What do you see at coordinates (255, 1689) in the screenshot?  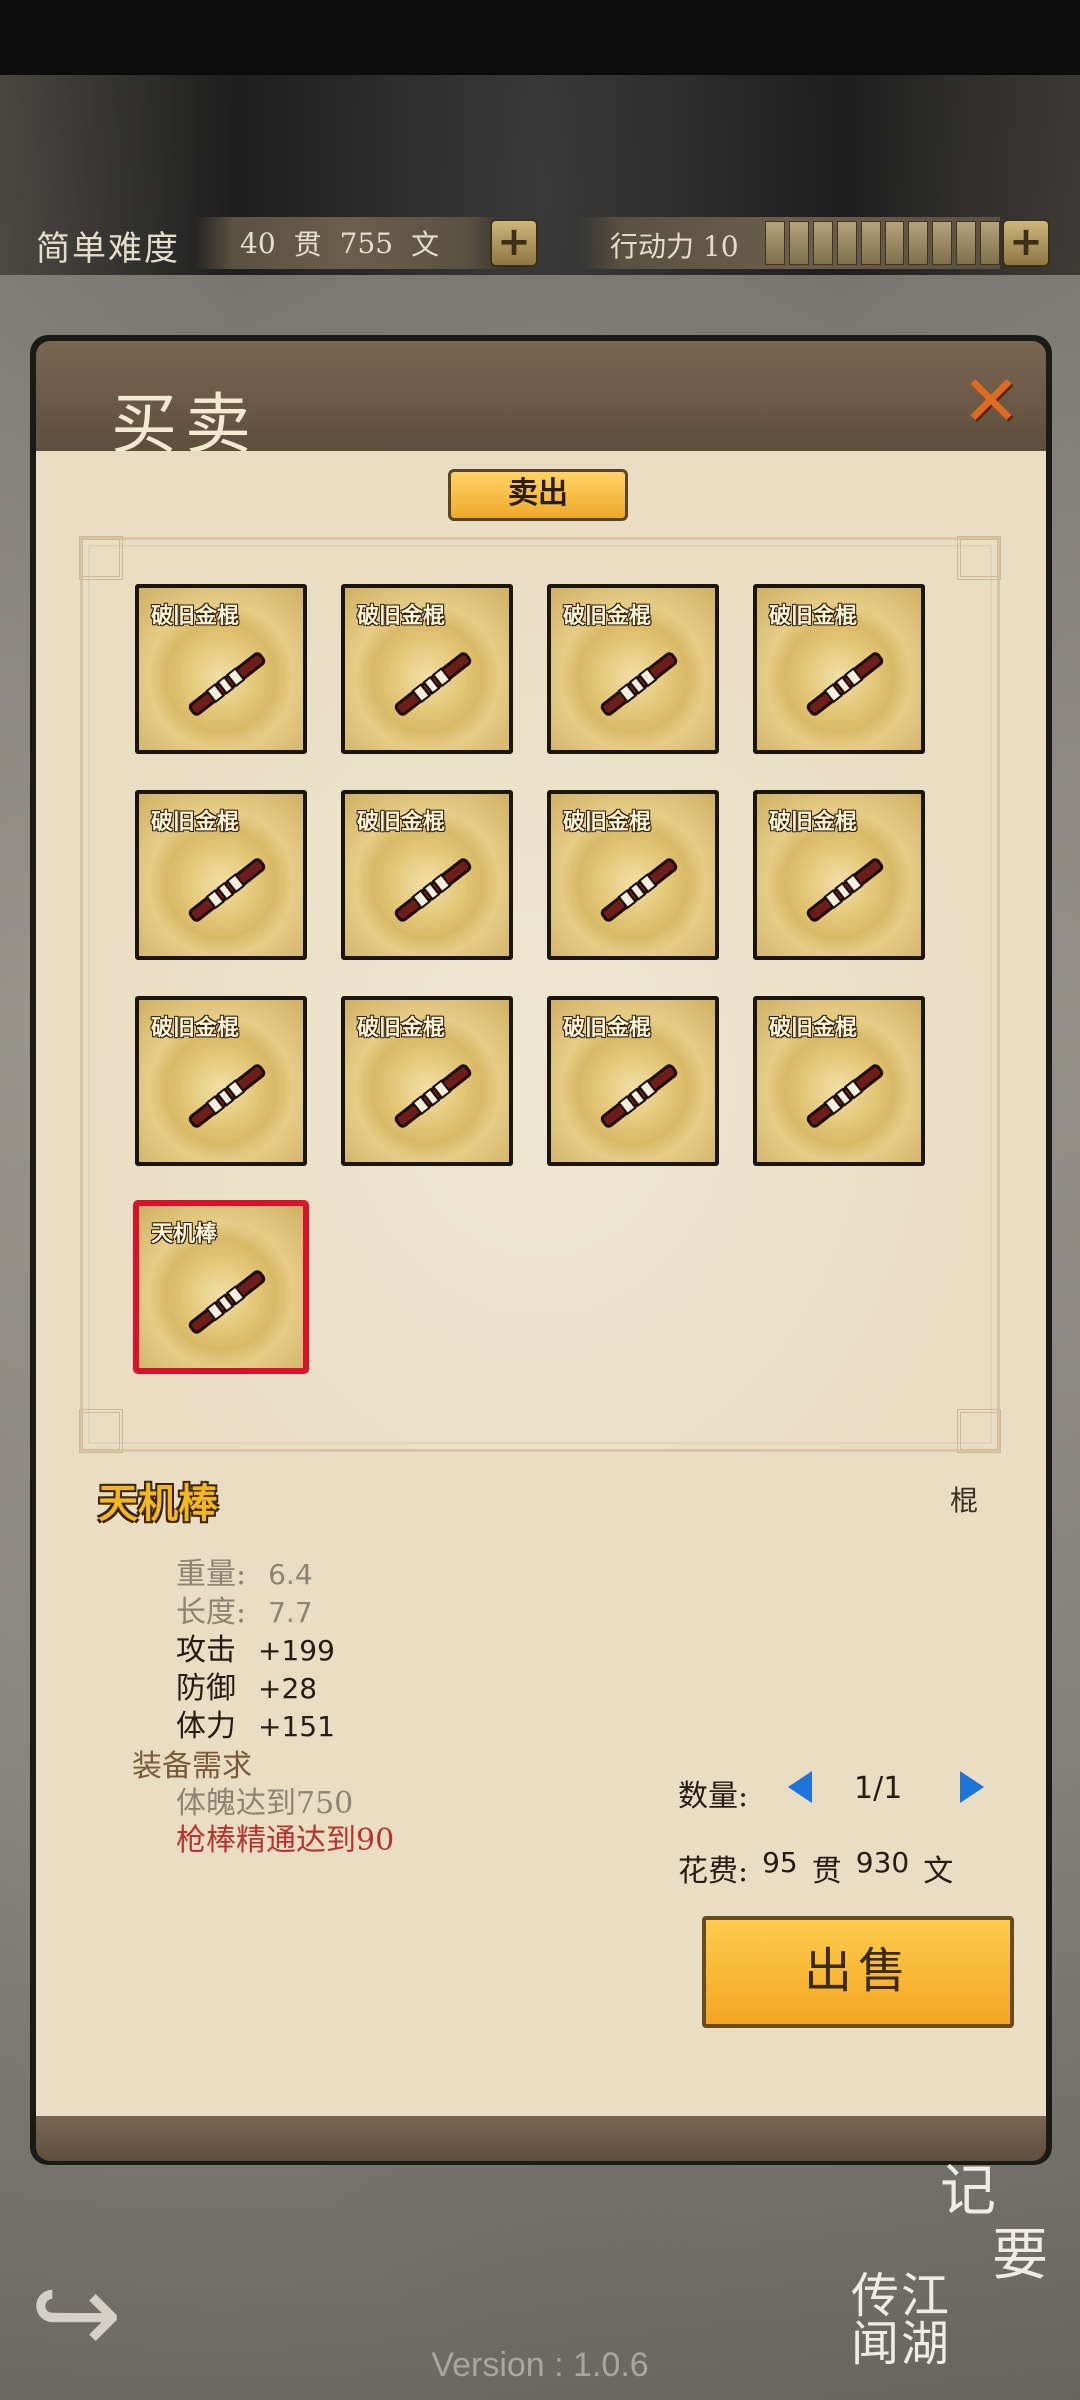 I see `stat-row: 防御 +28` at bounding box center [255, 1689].